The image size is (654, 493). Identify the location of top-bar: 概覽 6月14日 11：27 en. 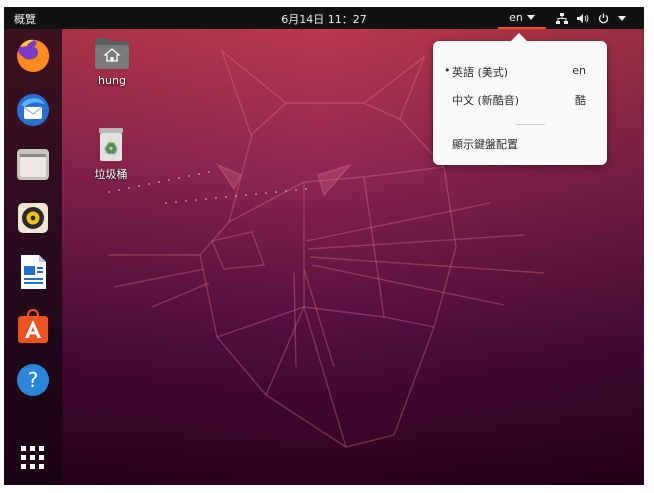
(324, 18).